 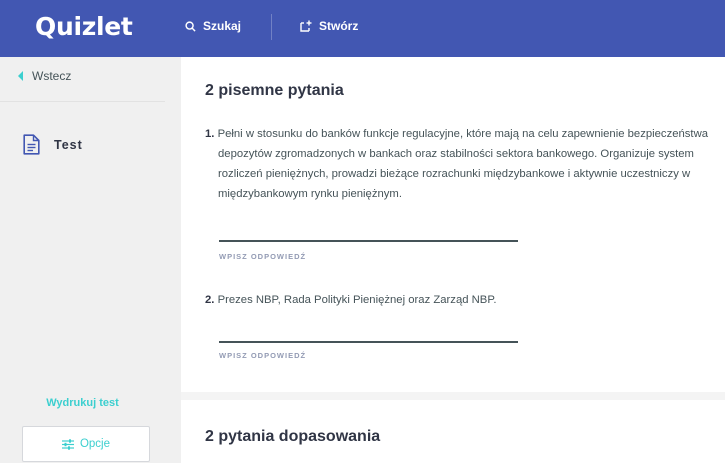 What do you see at coordinates (82, 101) in the screenshot?
I see `sidebar-divider` at bounding box center [82, 101].